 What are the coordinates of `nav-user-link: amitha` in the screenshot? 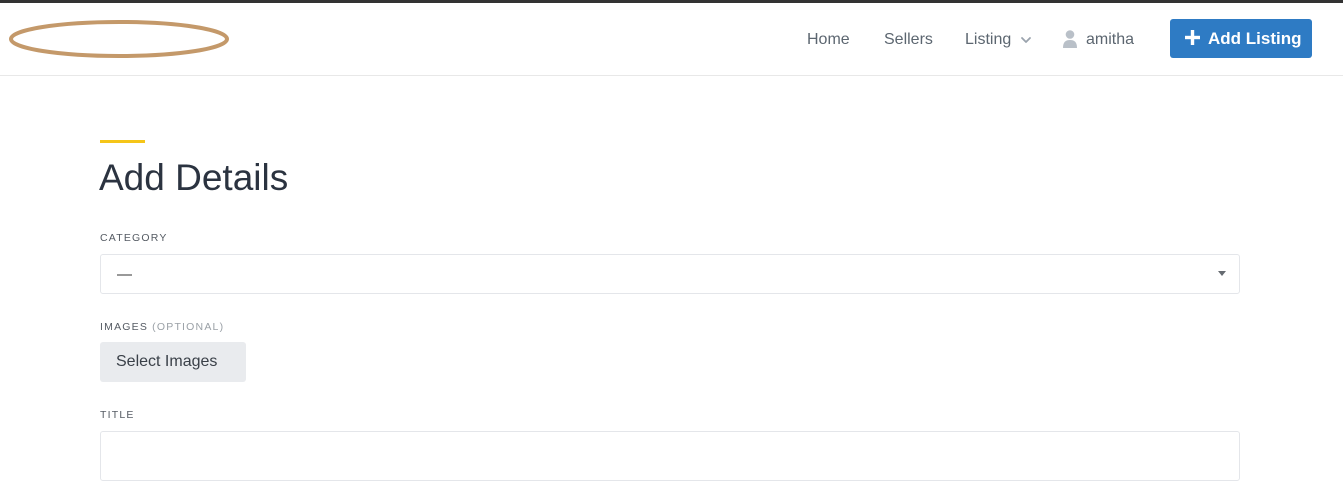 It's located at (1110, 40).